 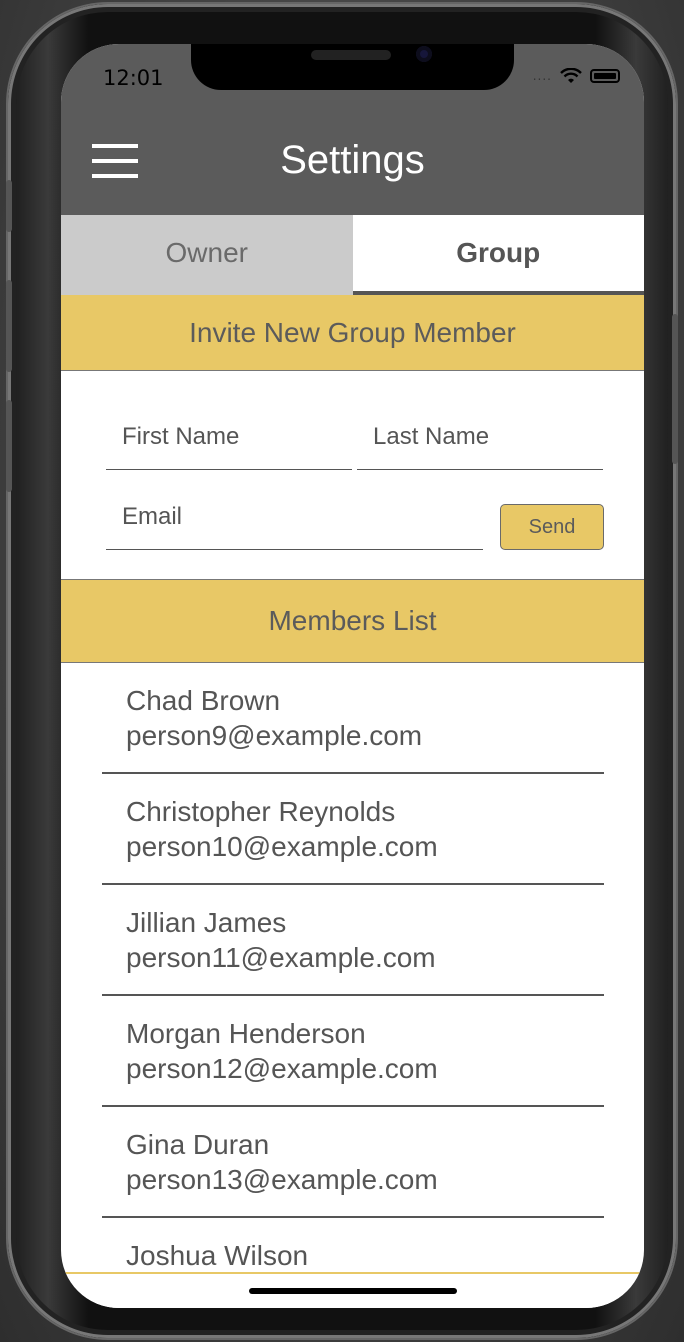 I want to click on member-email: person13@example.com, so click(x=282, y=1179).